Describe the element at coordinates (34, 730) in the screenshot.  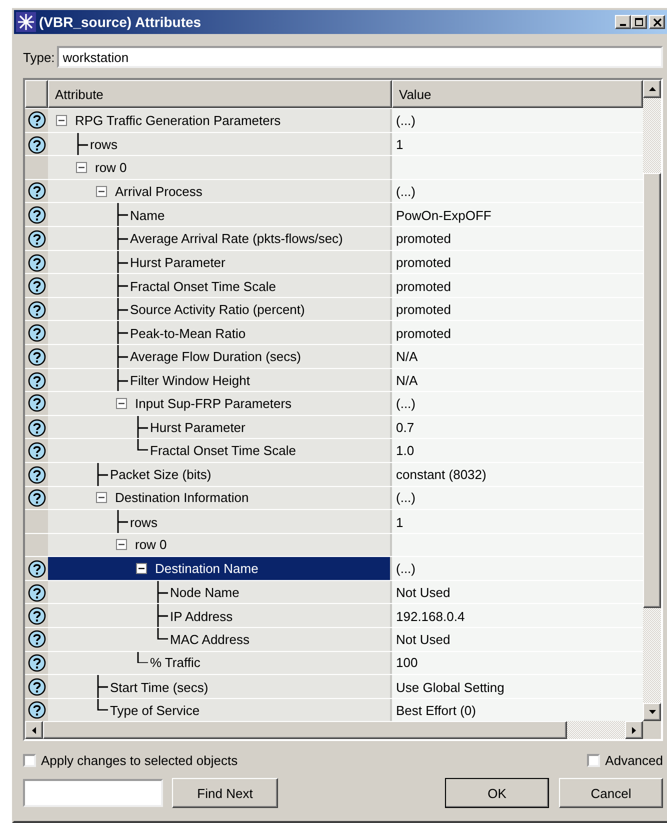
I see `scroll-left-button` at that location.